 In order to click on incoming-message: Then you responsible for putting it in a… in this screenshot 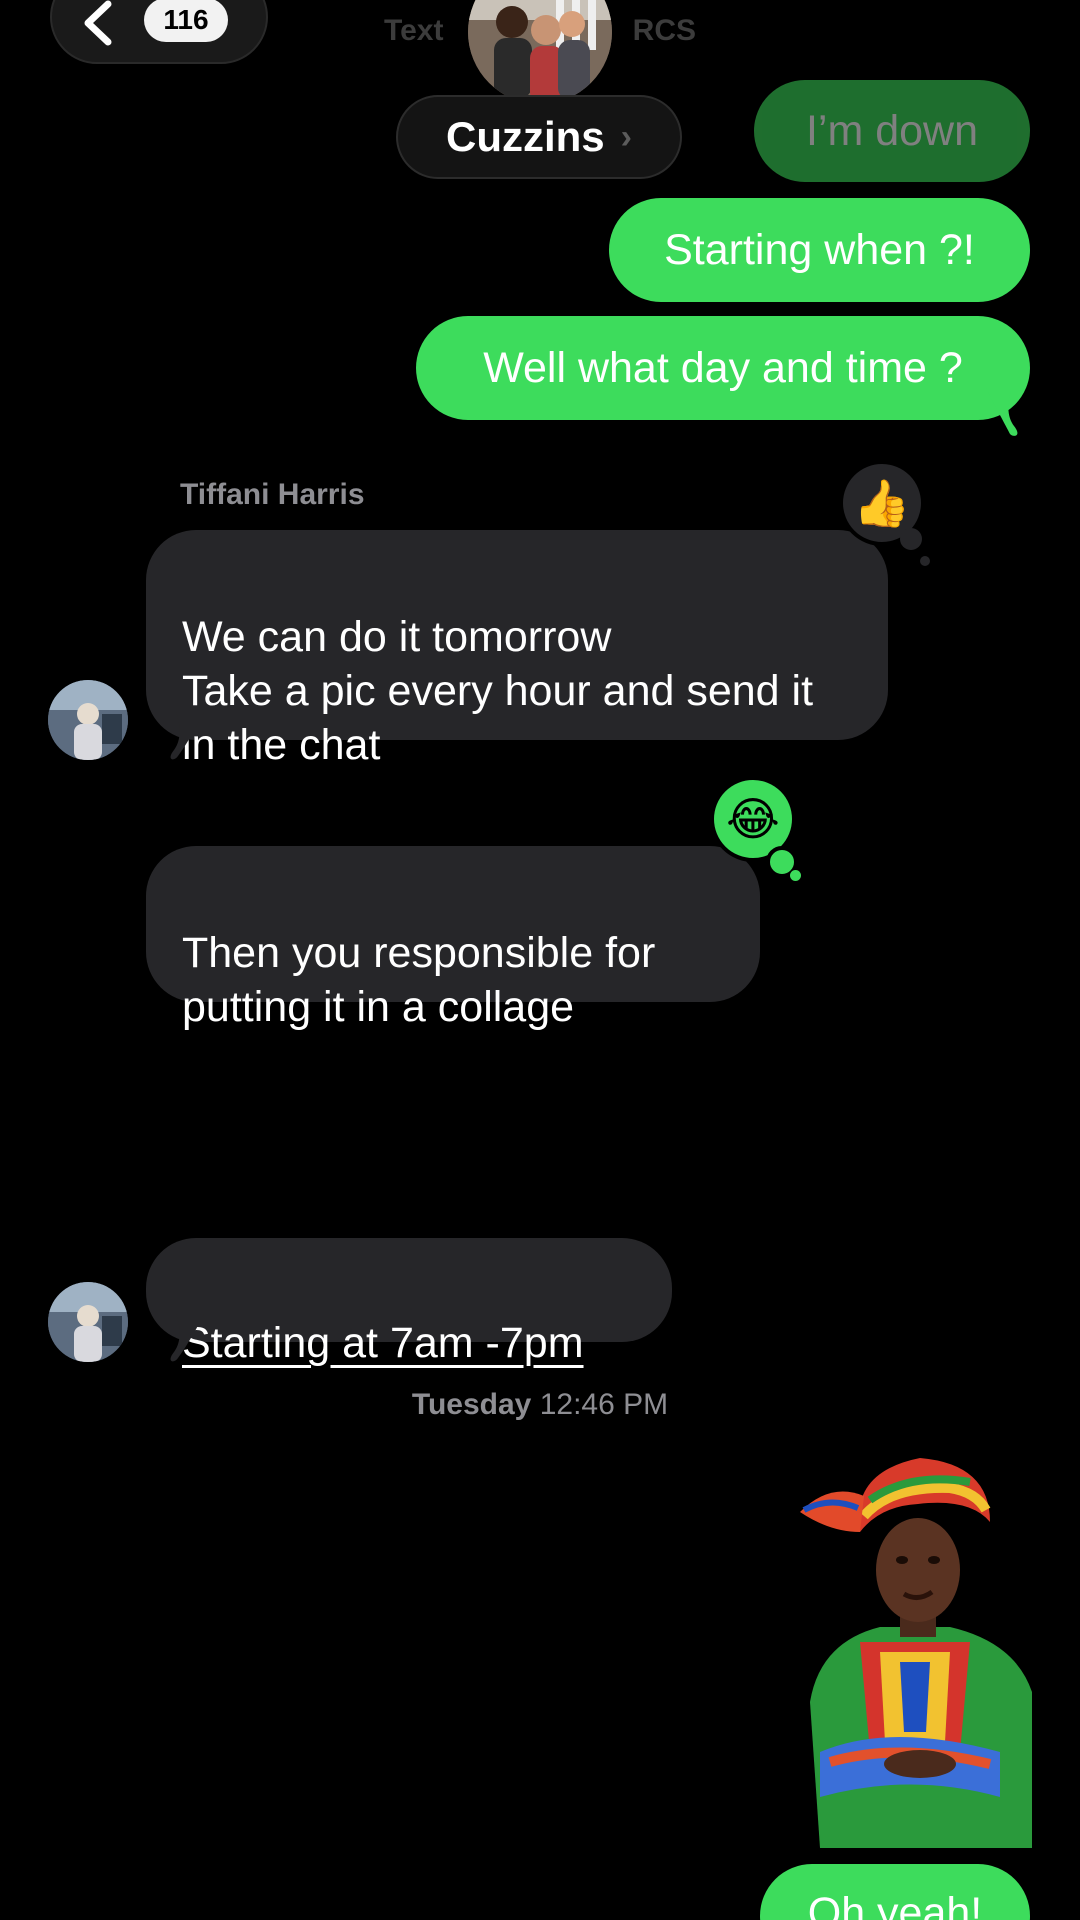, I will do `click(453, 938)`.